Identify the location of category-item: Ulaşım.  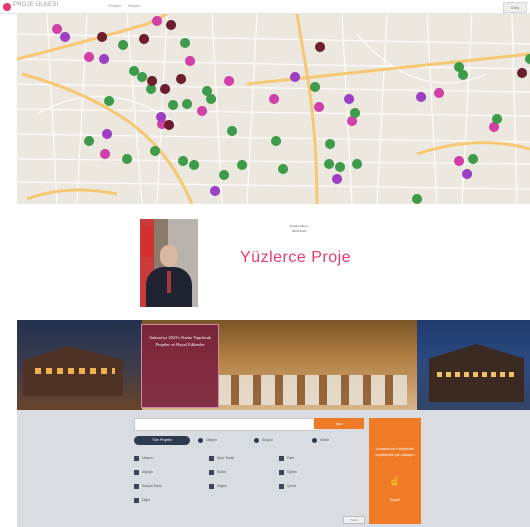
(143, 458).